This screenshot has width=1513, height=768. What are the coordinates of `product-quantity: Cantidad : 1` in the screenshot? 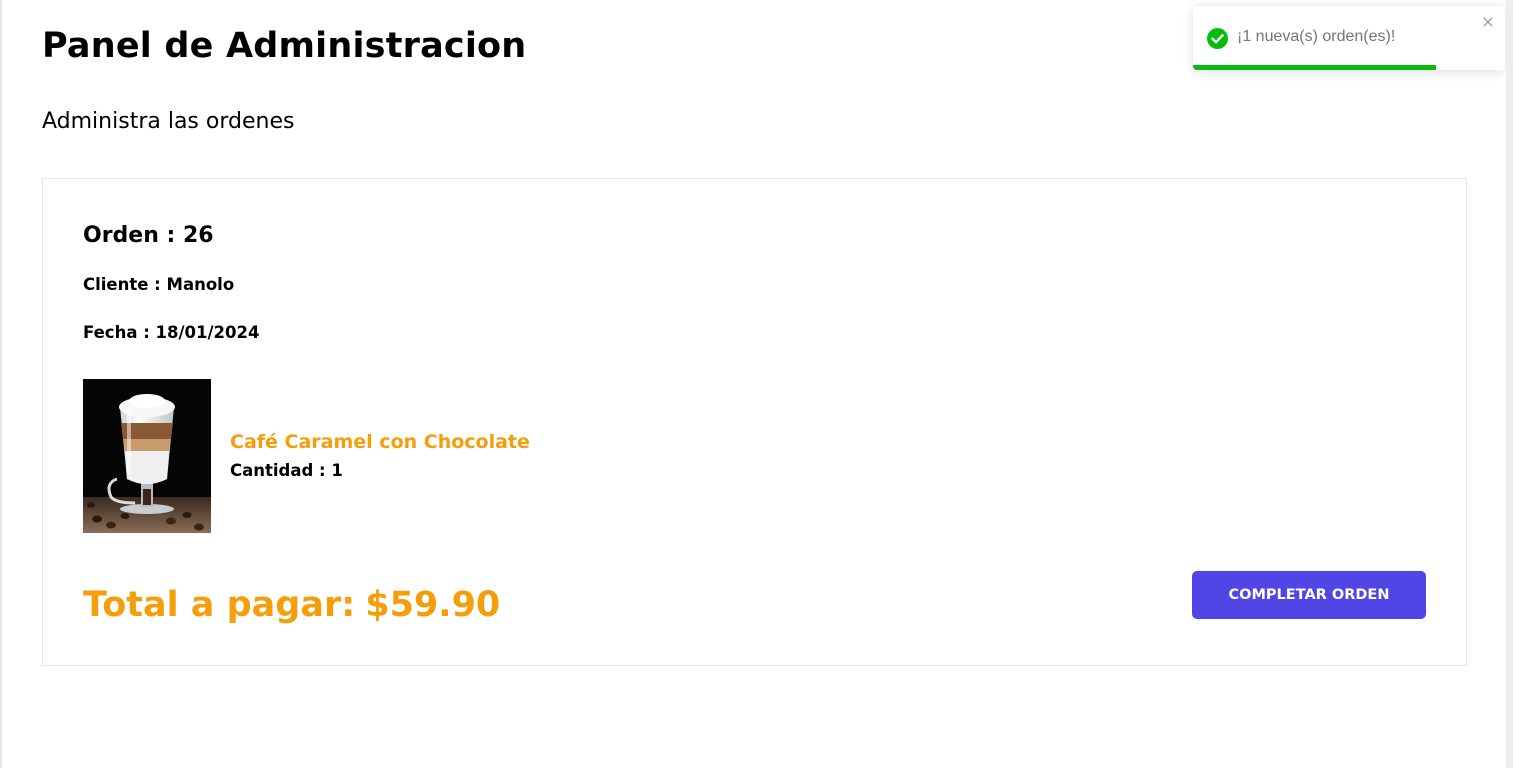 It's located at (286, 470).